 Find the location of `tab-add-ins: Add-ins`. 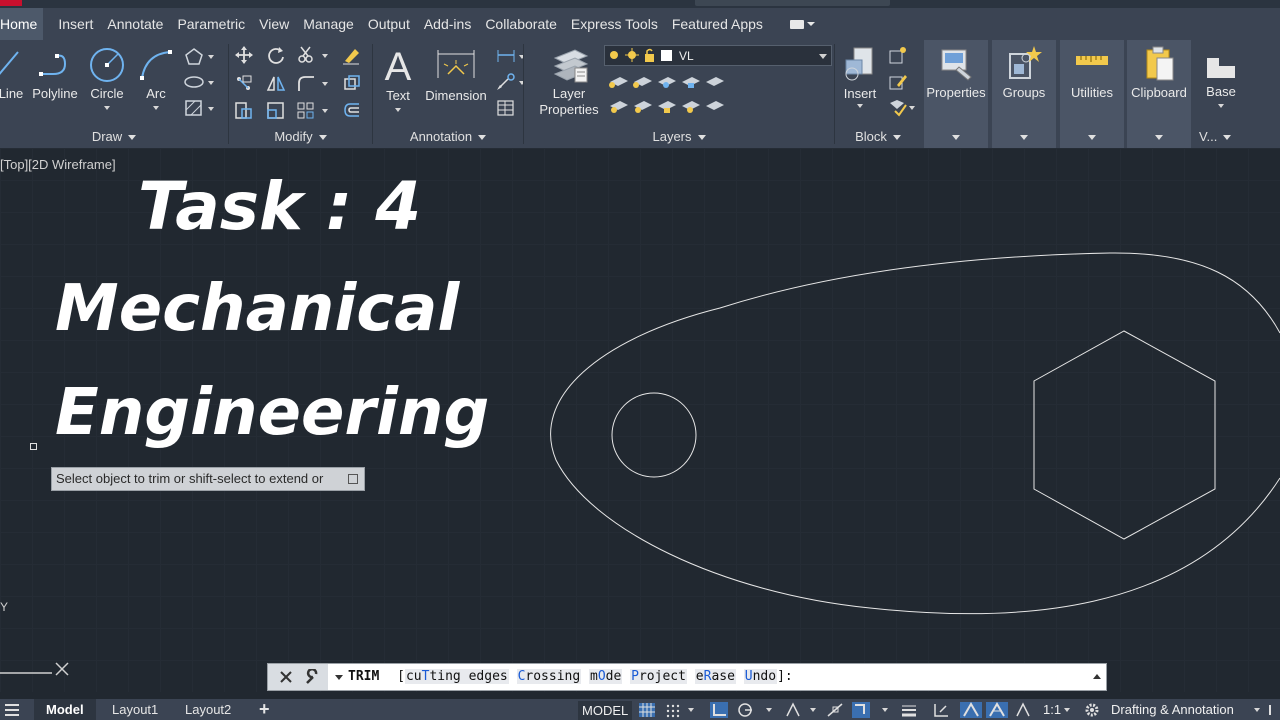

tab-add-ins: Add-ins is located at coordinates (447, 24).